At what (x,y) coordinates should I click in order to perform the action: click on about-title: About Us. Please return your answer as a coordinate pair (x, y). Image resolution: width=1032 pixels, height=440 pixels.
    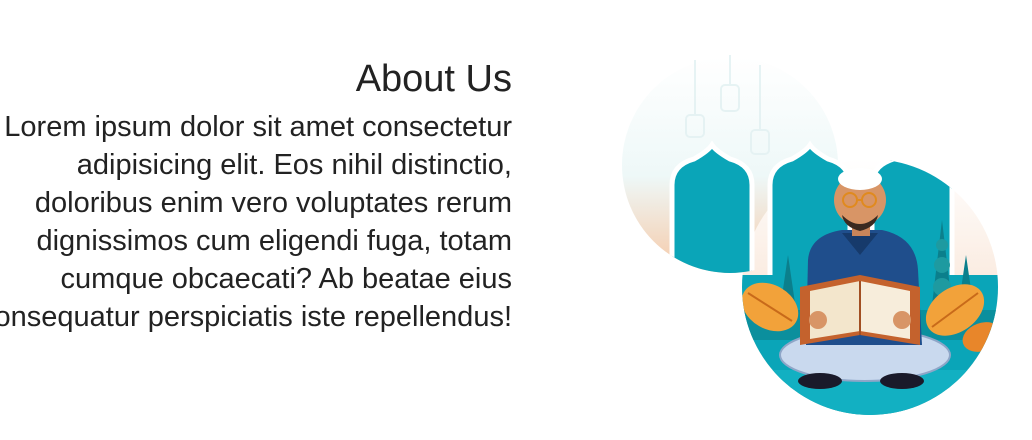
    Looking at the image, I should click on (433, 79).